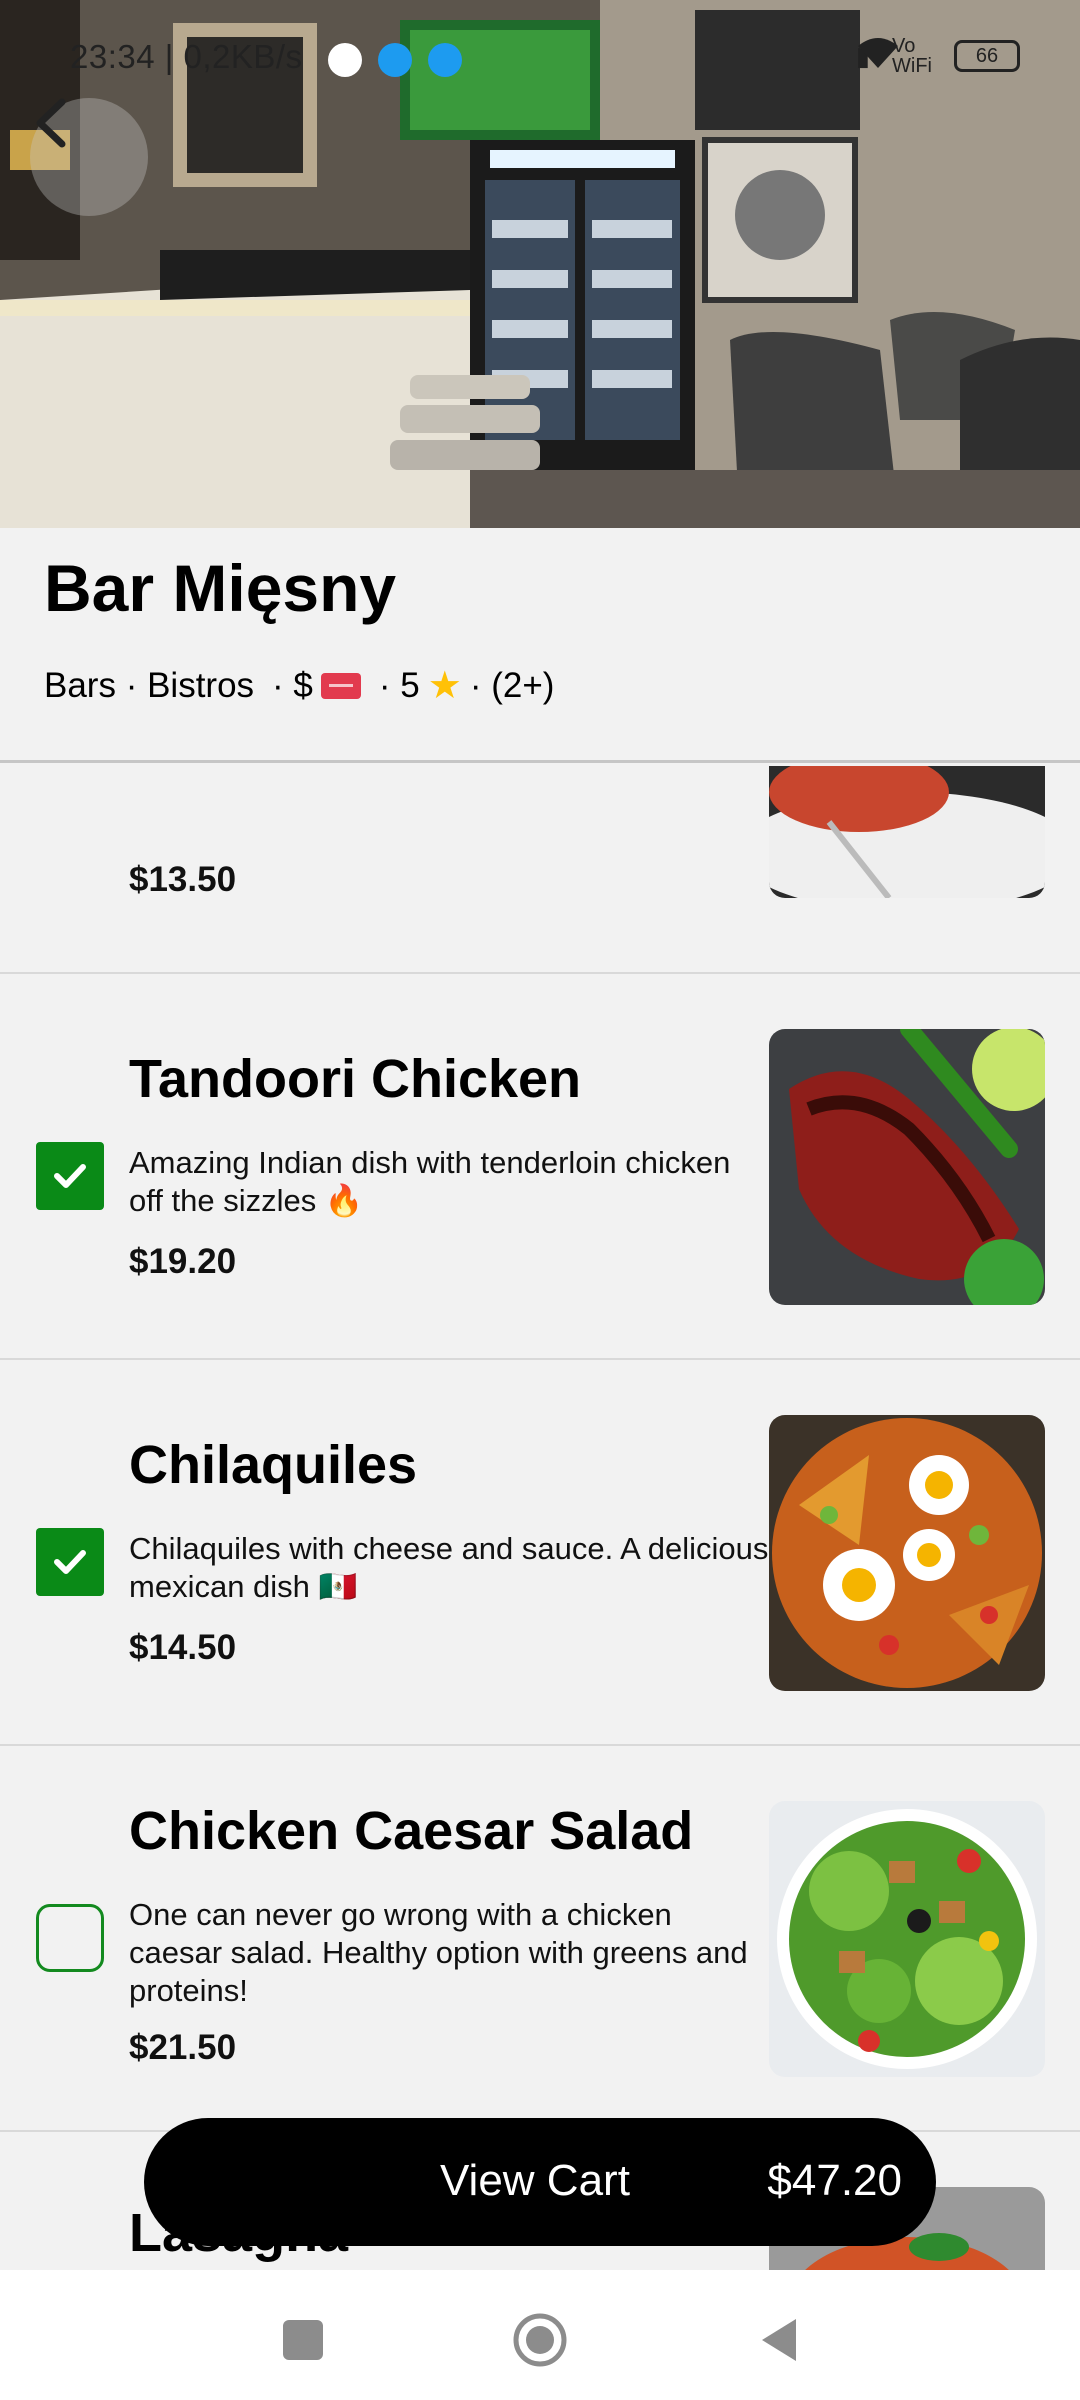 The image size is (1080, 2400). Describe the element at coordinates (183, 2047) in the screenshot. I see `menu-item-price: $21.50` at that location.